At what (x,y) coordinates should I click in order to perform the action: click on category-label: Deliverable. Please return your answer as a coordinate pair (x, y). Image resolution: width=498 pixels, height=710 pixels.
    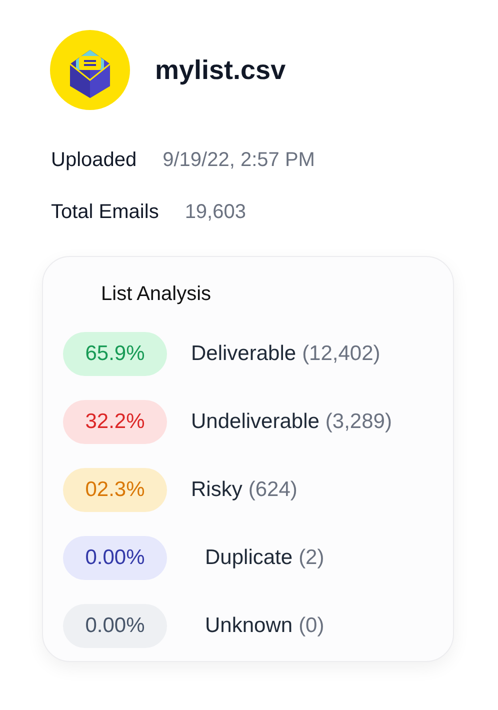
    Looking at the image, I should click on (243, 354).